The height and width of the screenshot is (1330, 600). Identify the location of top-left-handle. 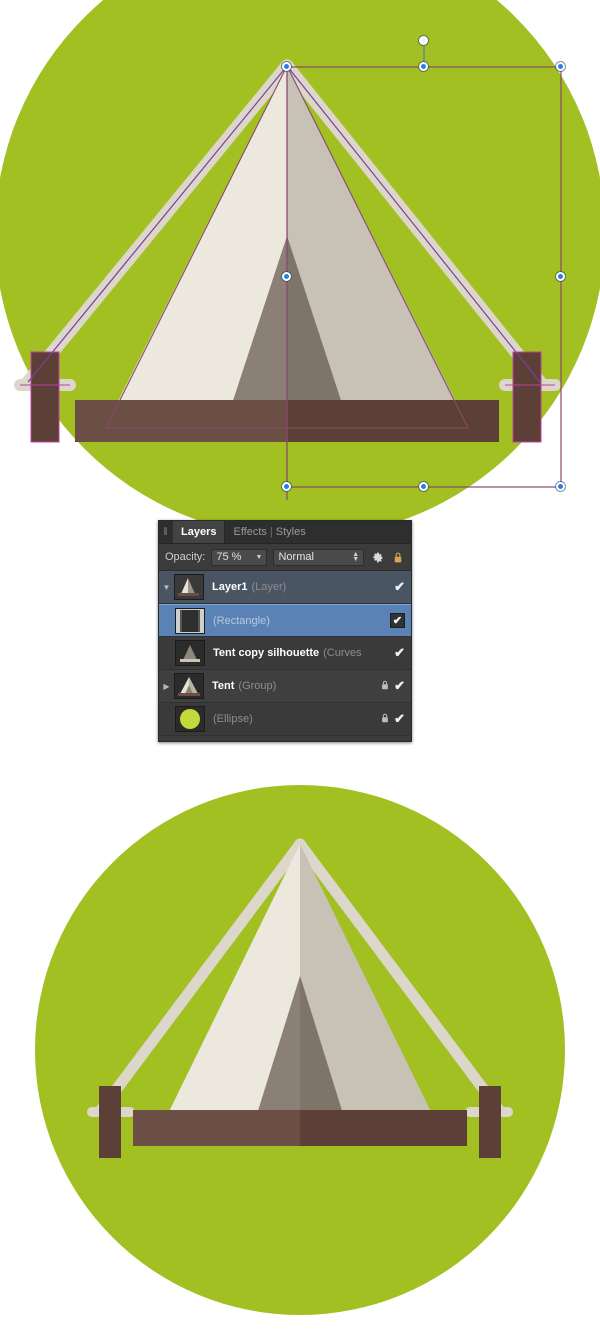
(286, 66).